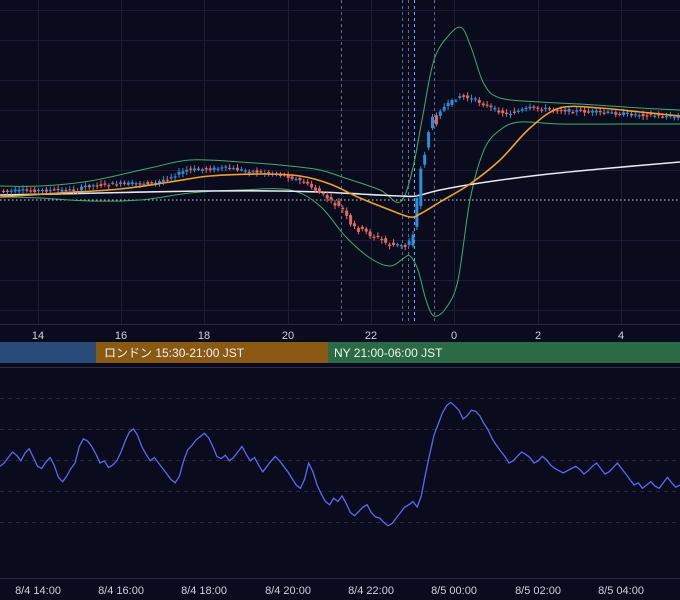 This screenshot has width=680, height=600. Describe the element at coordinates (204, 591) in the screenshot. I see `oscillator-x-tick-label: 8/4 18:00` at that location.